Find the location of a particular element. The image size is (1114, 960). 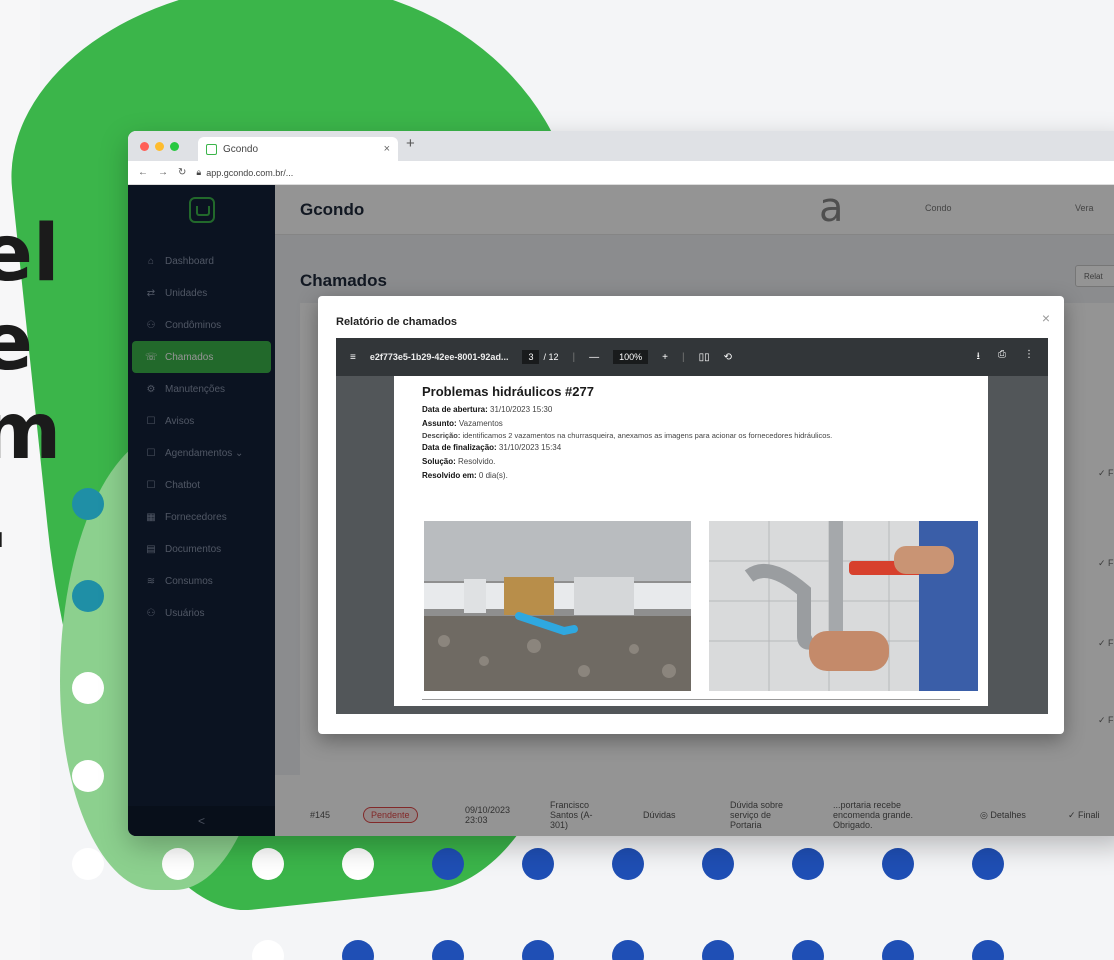

tagline-line-2: e is located at coordinates (16, 343).